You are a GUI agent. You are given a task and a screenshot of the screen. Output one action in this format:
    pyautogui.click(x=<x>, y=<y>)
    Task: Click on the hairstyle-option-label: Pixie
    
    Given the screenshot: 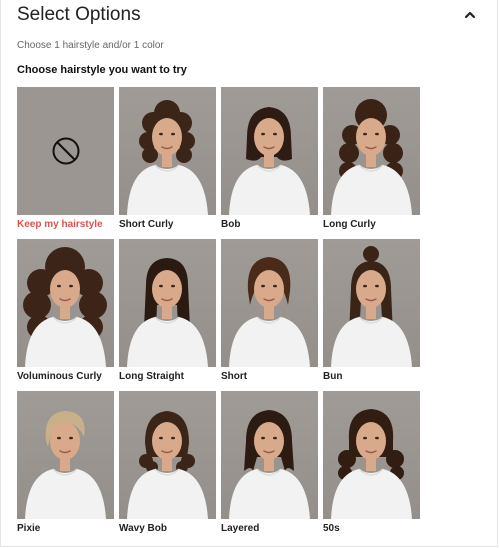 What is the action you would take?
    pyautogui.click(x=29, y=528)
    